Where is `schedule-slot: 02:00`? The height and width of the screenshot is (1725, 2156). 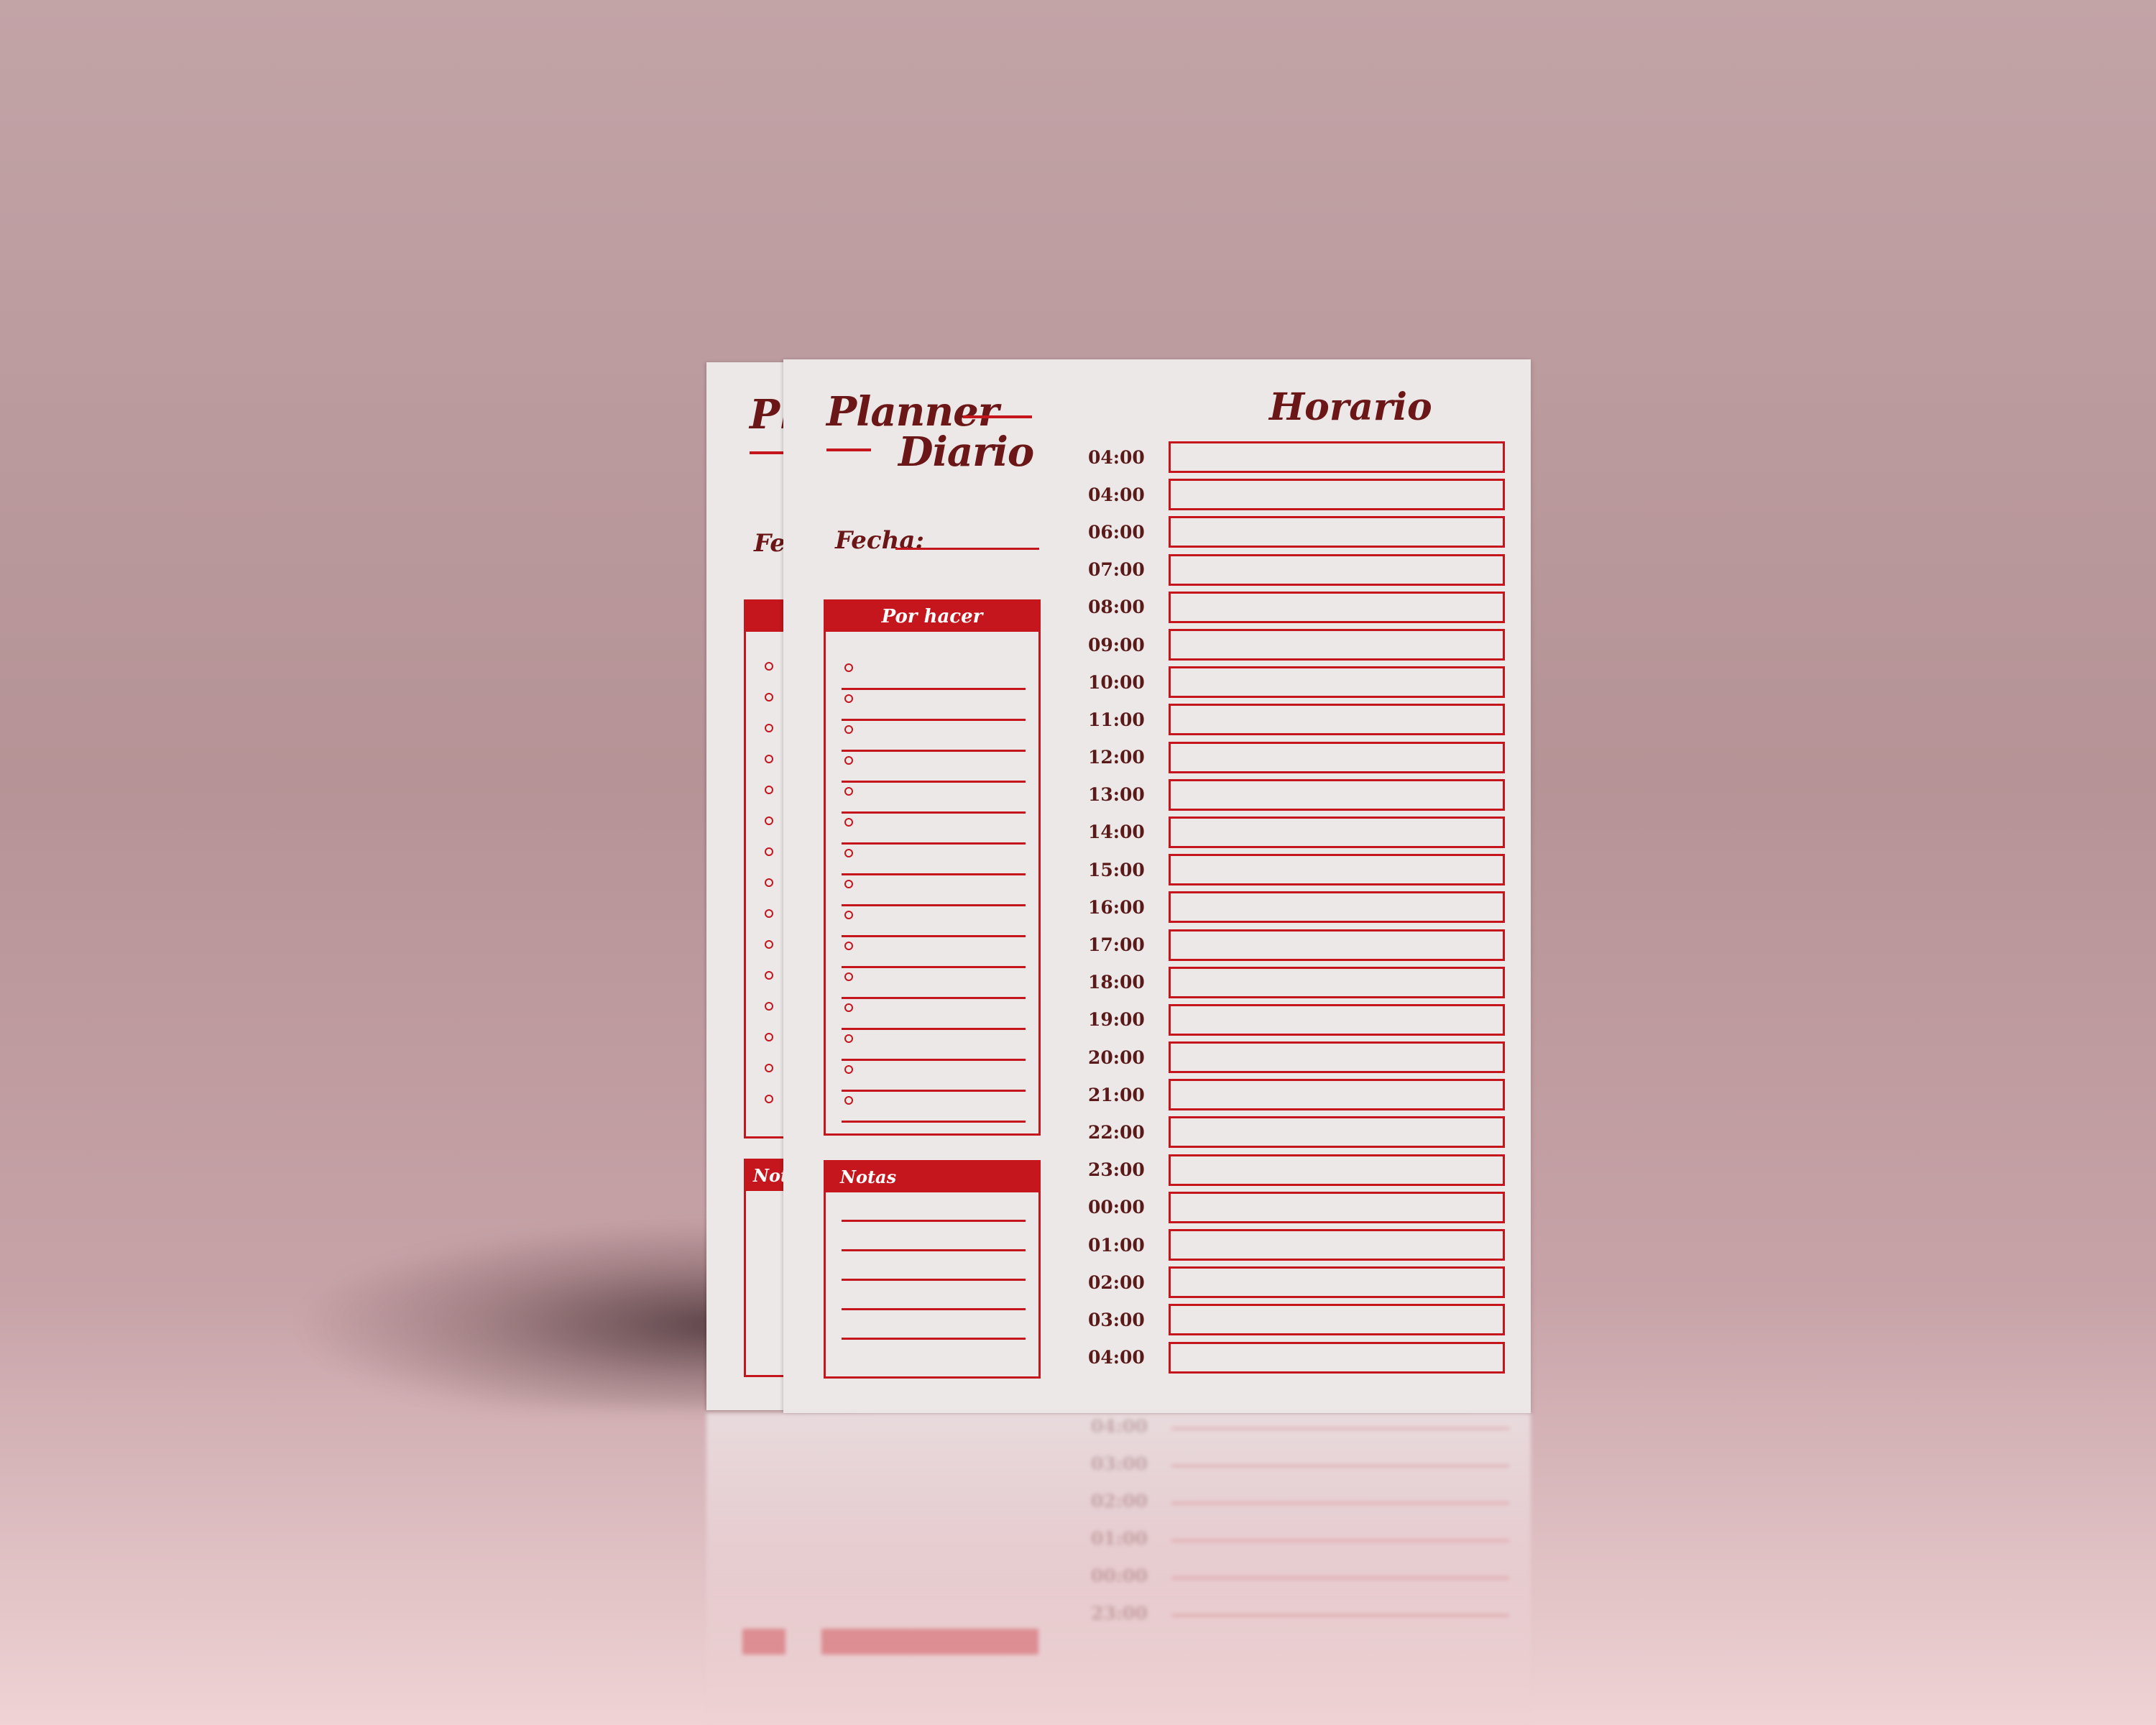 schedule-slot: 02:00 is located at coordinates (1296, 1282).